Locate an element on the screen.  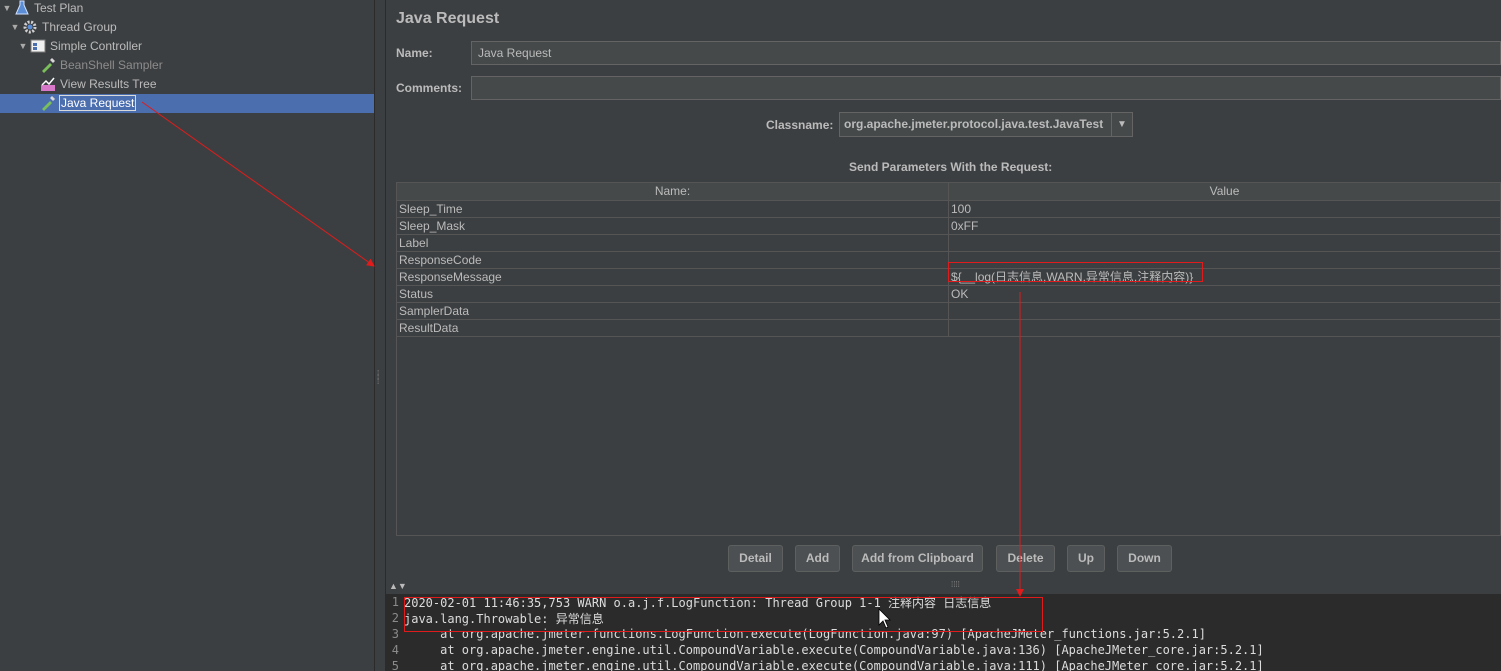
panel-title: Java Request is located at coordinates (448, 18).